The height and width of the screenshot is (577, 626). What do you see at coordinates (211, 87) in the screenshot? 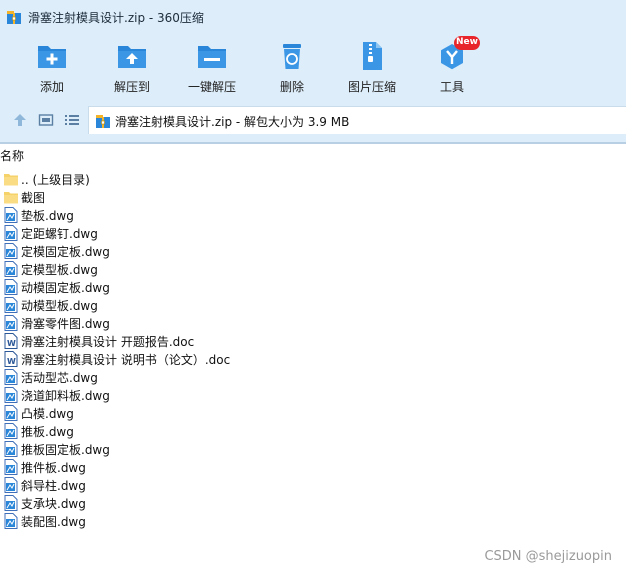
I see `one-click-extract-label: 一键解压` at bounding box center [211, 87].